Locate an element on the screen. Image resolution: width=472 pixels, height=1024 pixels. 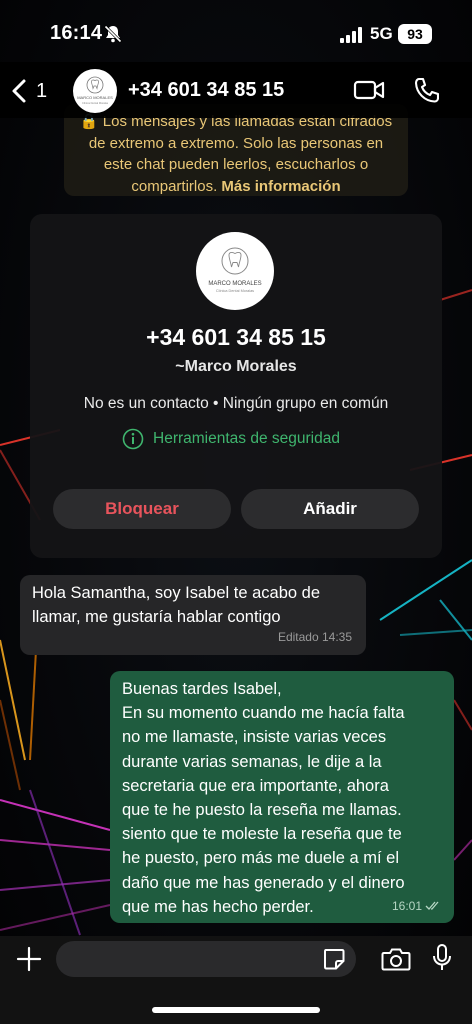
info-icon is located at coordinates (133, 439).